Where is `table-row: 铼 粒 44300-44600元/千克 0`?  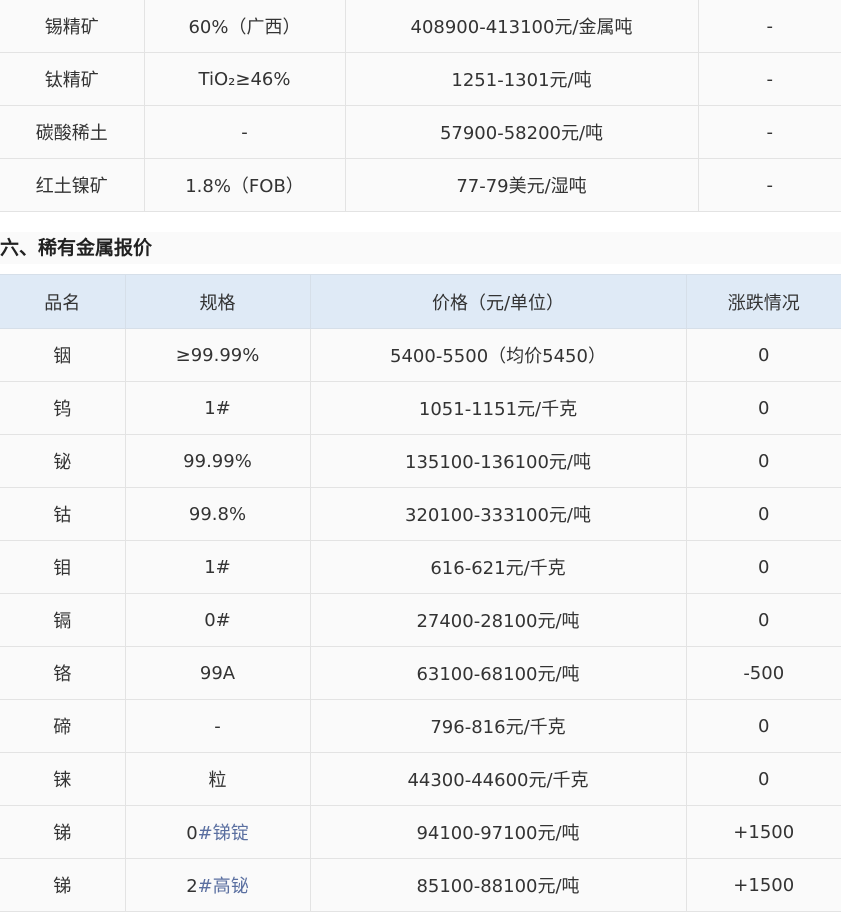
table-row: 铼 粒 44300-44600元/千克 0 is located at coordinates (420, 779).